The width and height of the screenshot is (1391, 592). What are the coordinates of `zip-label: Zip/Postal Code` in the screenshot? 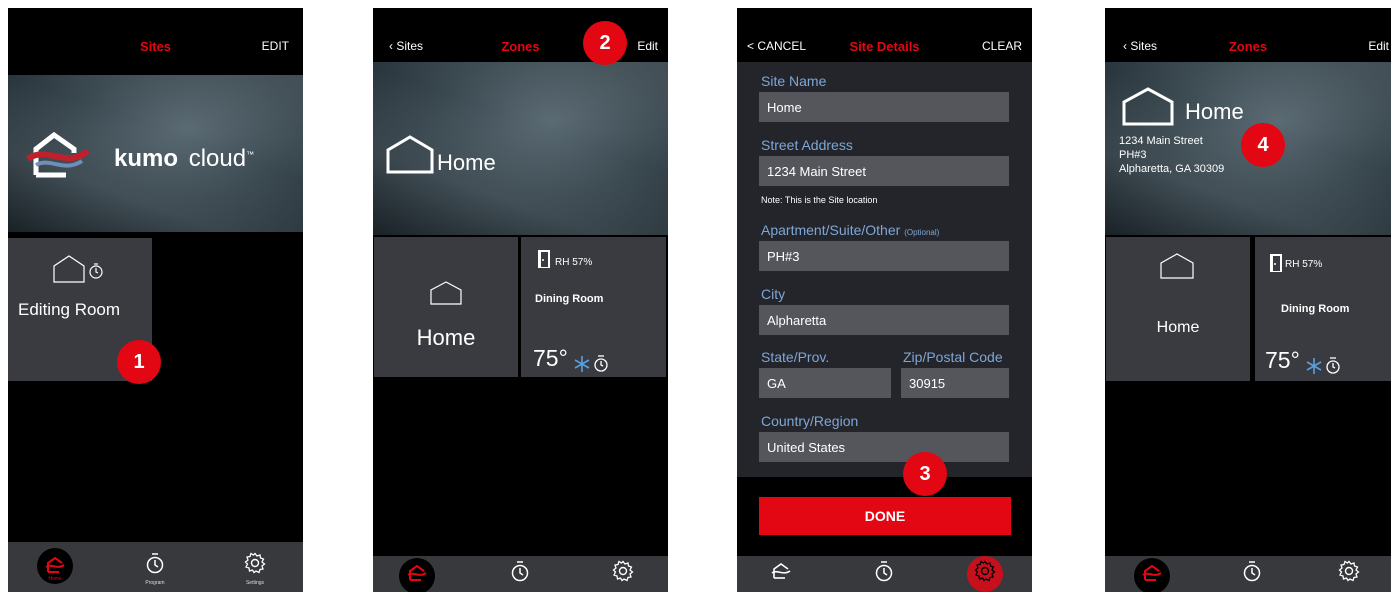 It's located at (953, 357).